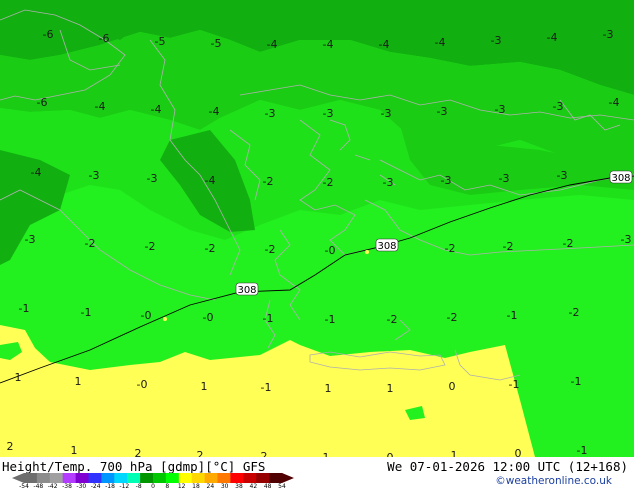 The width and height of the screenshot is (634, 490). What do you see at coordinates (196, 486) in the screenshot?
I see `colorbar-tick-label: 18` at bounding box center [196, 486].